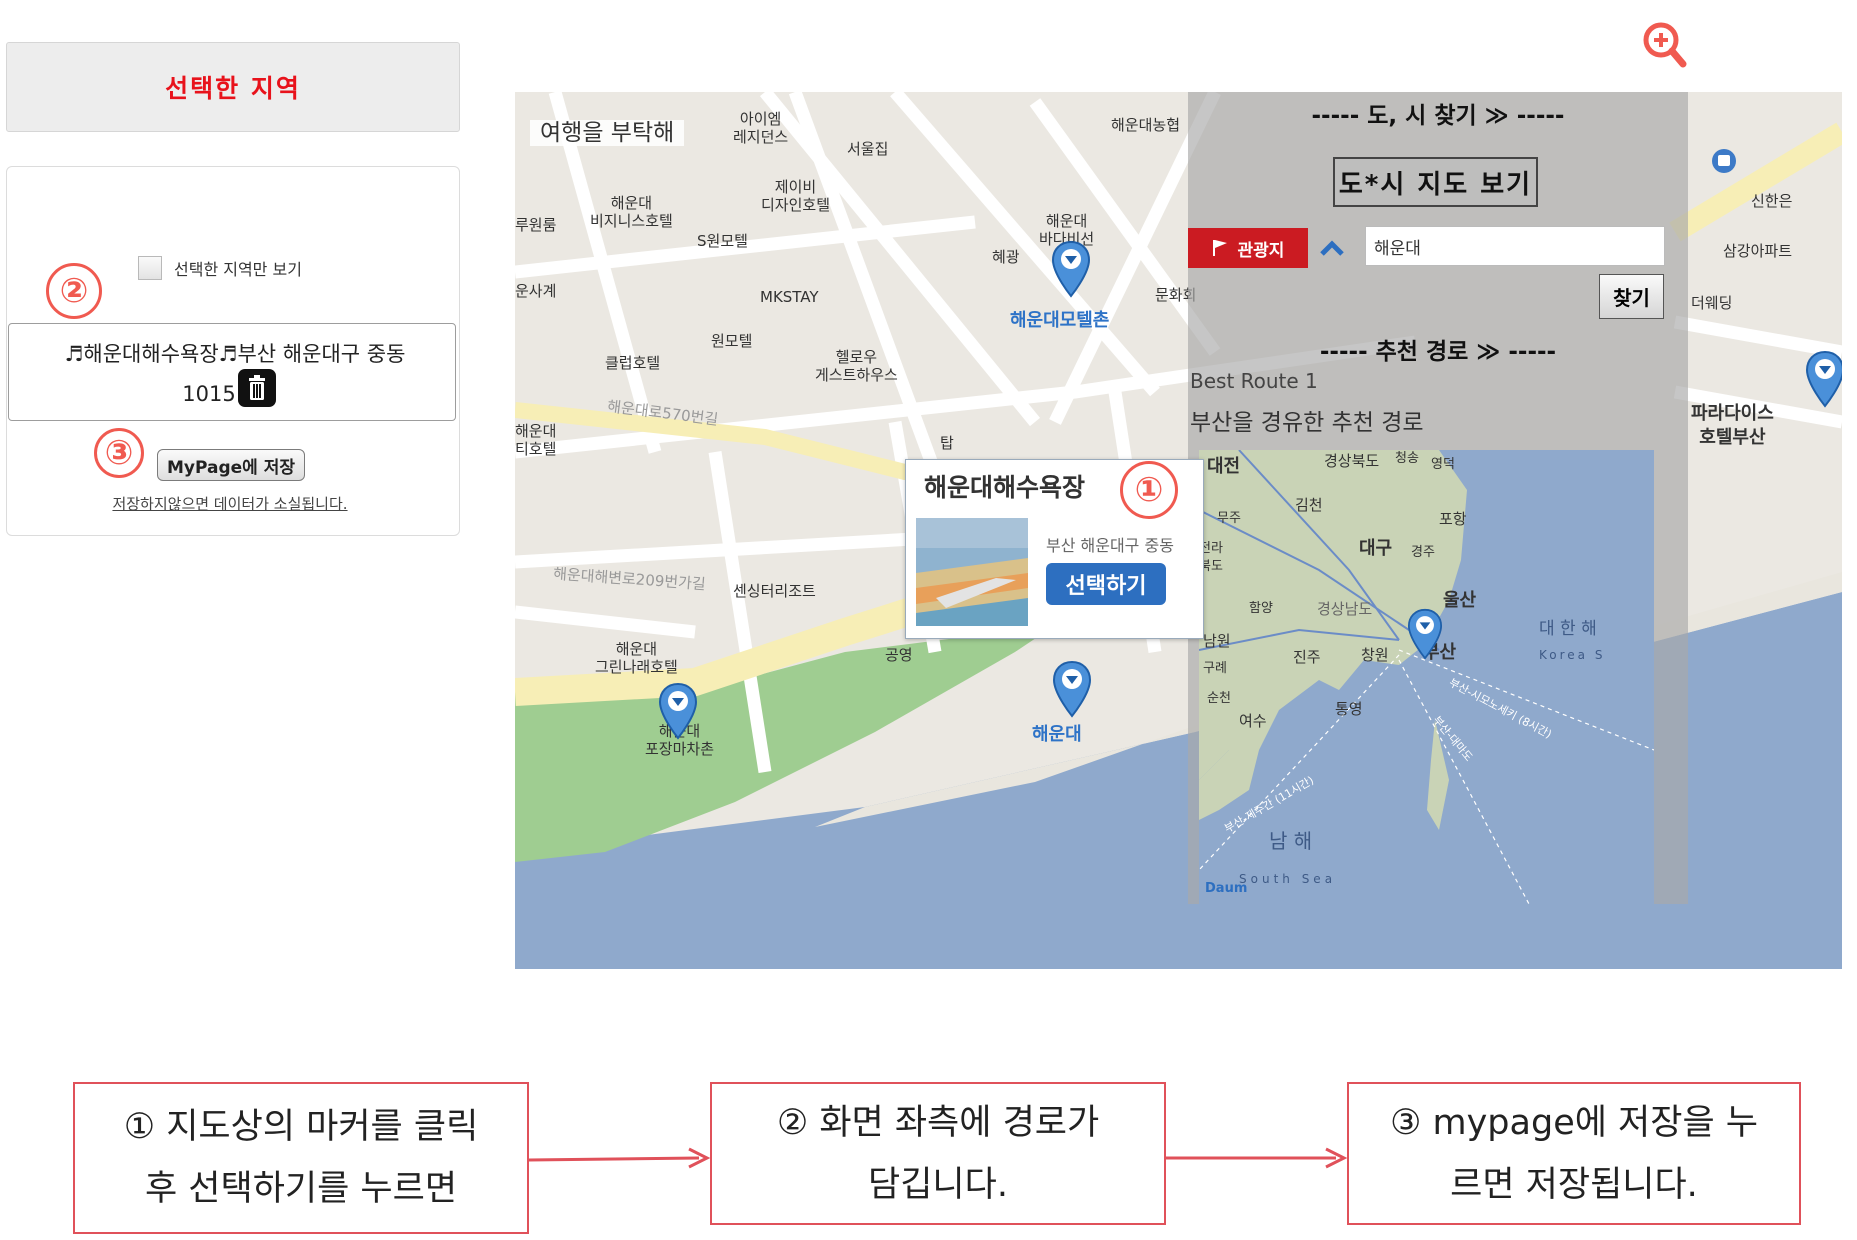 The height and width of the screenshot is (1240, 1857). I want to click on map-label-sinhan: 신한은, so click(1772, 201).